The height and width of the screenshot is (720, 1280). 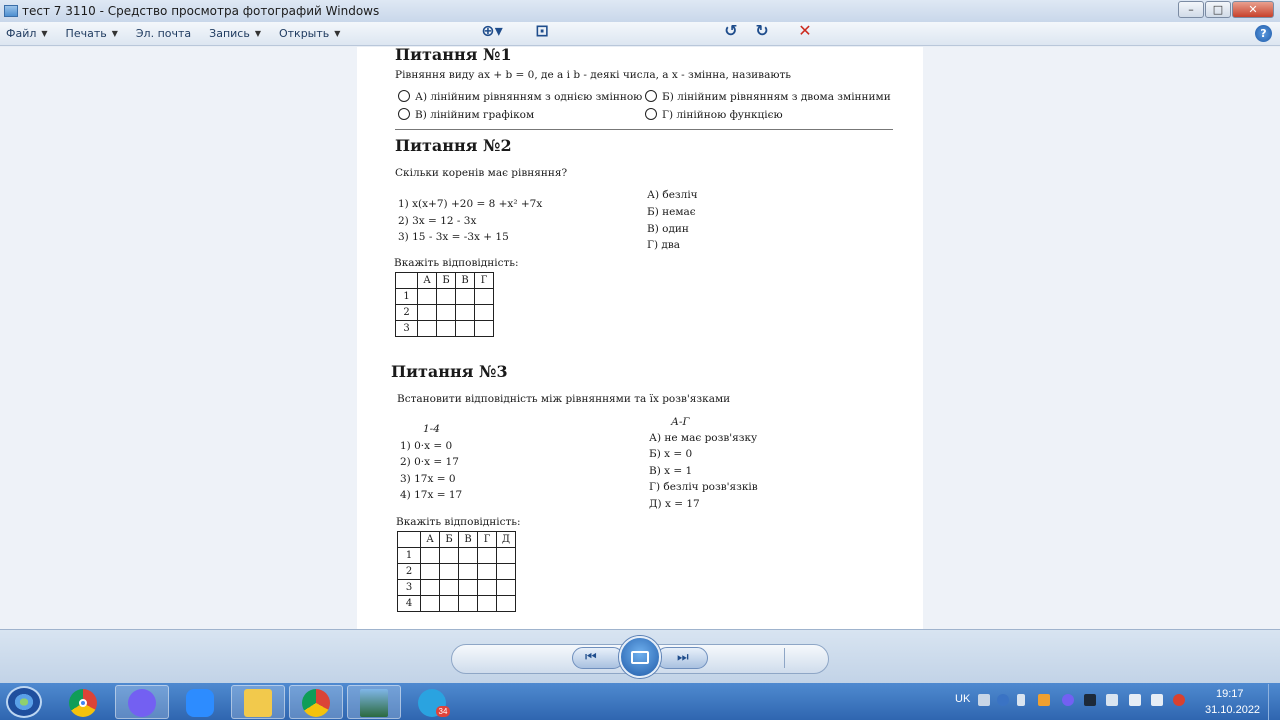 I want to click on question-3-equation-2: 2) 0·x = 17, so click(x=429, y=462).